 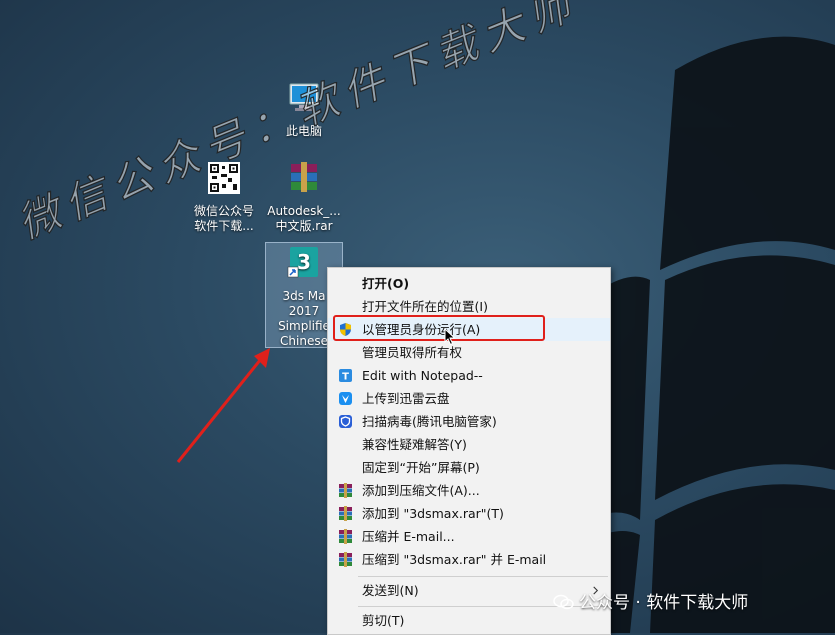 What do you see at coordinates (664, 603) in the screenshot?
I see `brand-text: 公众号 · 软件下载大师` at bounding box center [664, 603].